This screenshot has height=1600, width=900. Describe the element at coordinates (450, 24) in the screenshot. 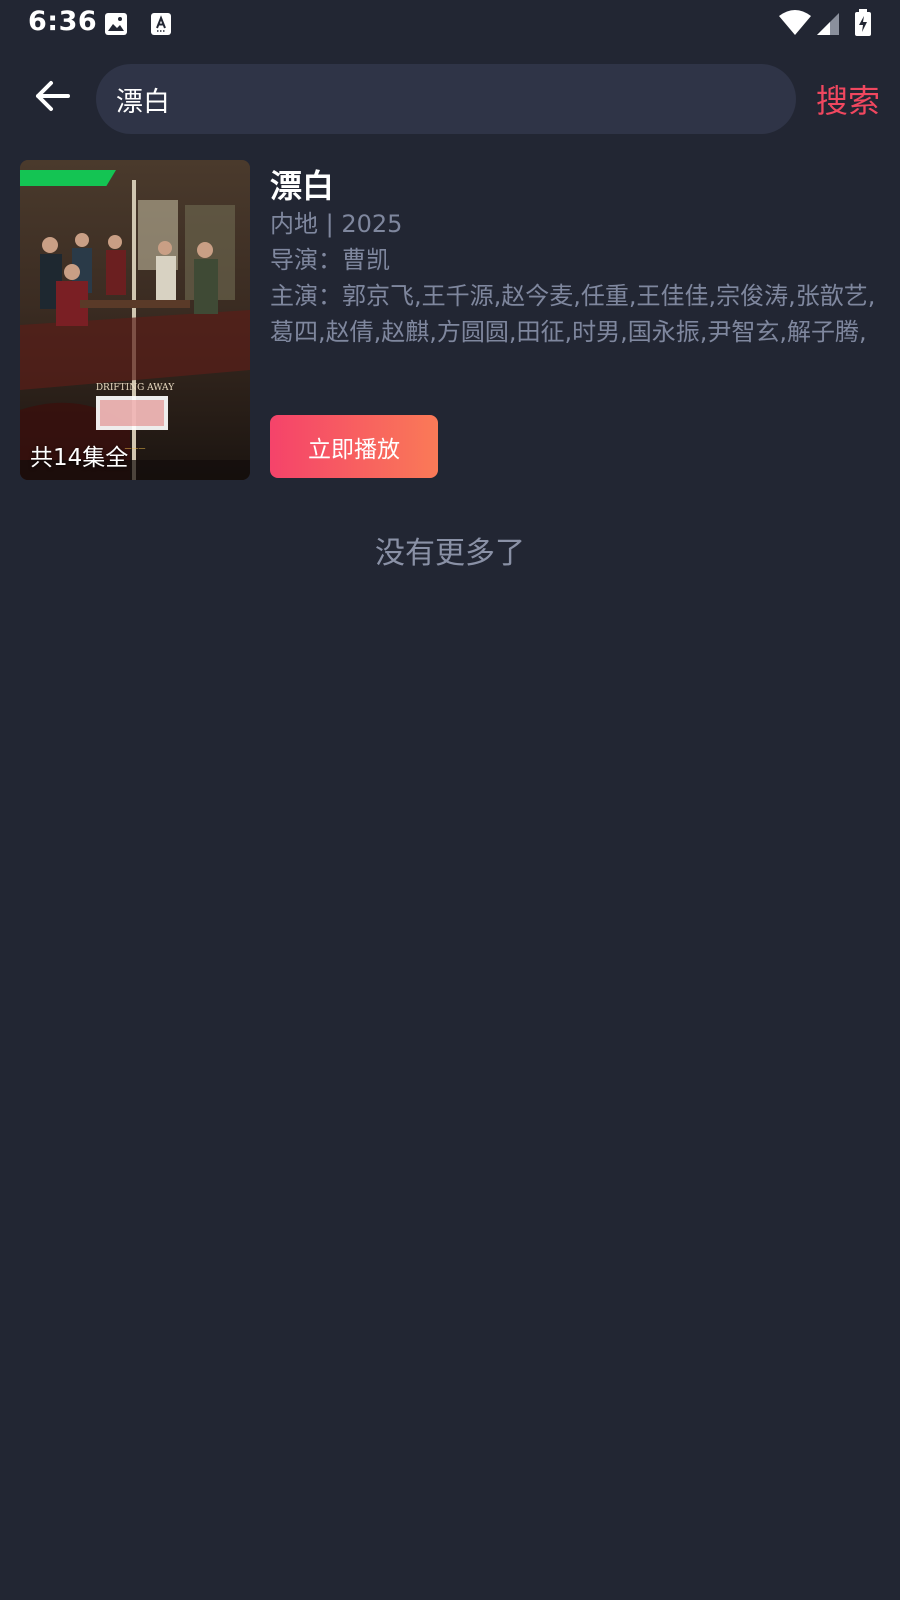

I see `status-bar: 6:36` at that location.